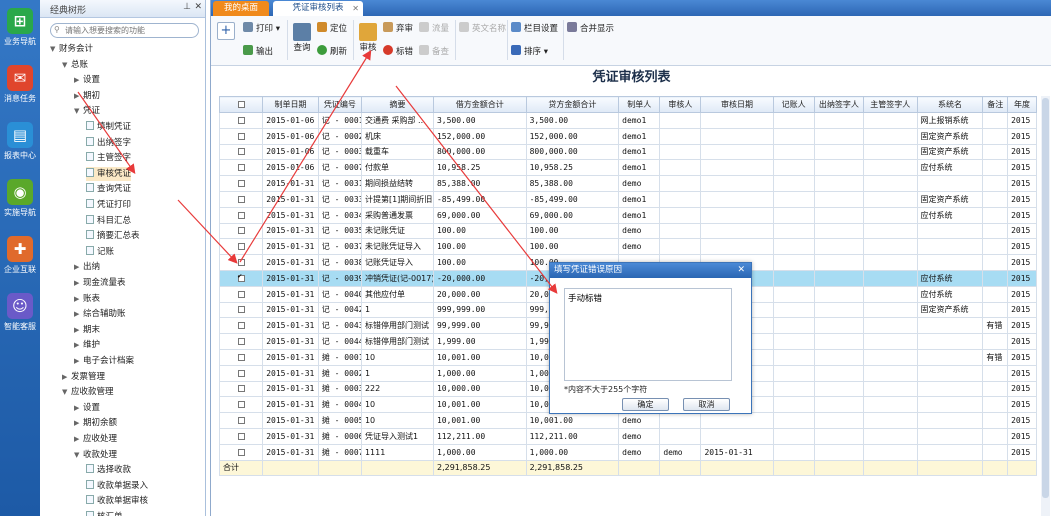 The height and width of the screenshot is (516, 1051). I want to click on nav-smart-service: ☺ 智能客服, so click(20, 319).